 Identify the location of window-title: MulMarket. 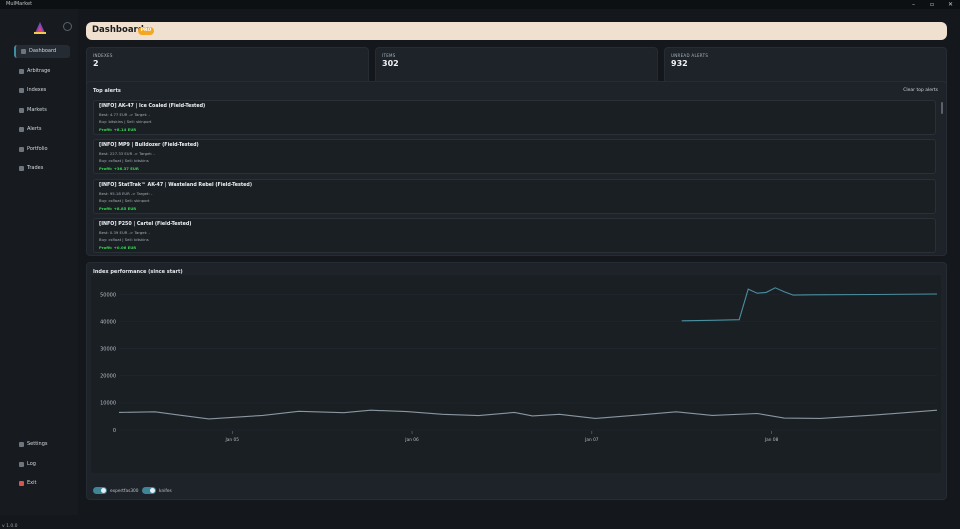
(19, 4).